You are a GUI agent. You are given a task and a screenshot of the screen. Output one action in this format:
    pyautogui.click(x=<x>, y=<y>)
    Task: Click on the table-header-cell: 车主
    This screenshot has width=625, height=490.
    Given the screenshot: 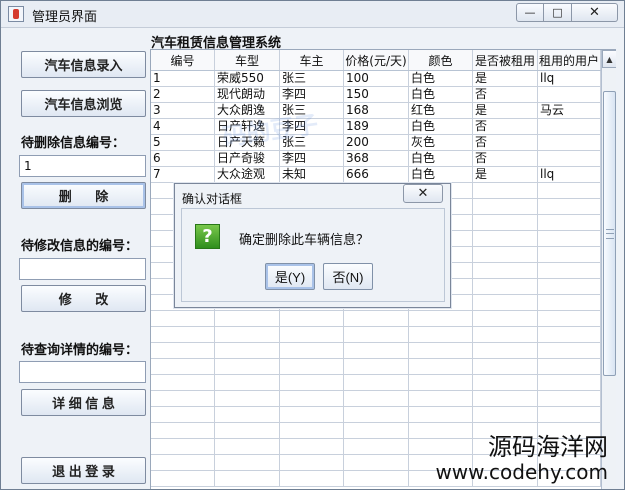 What is the action you would take?
    pyautogui.click(x=312, y=60)
    